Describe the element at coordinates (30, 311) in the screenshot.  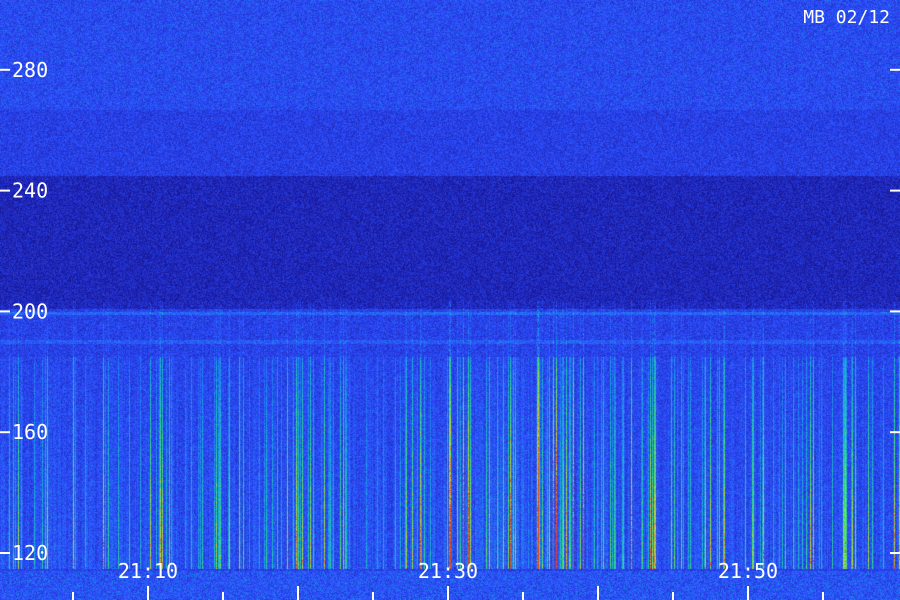
I see `y-tick-label: 200` at that location.